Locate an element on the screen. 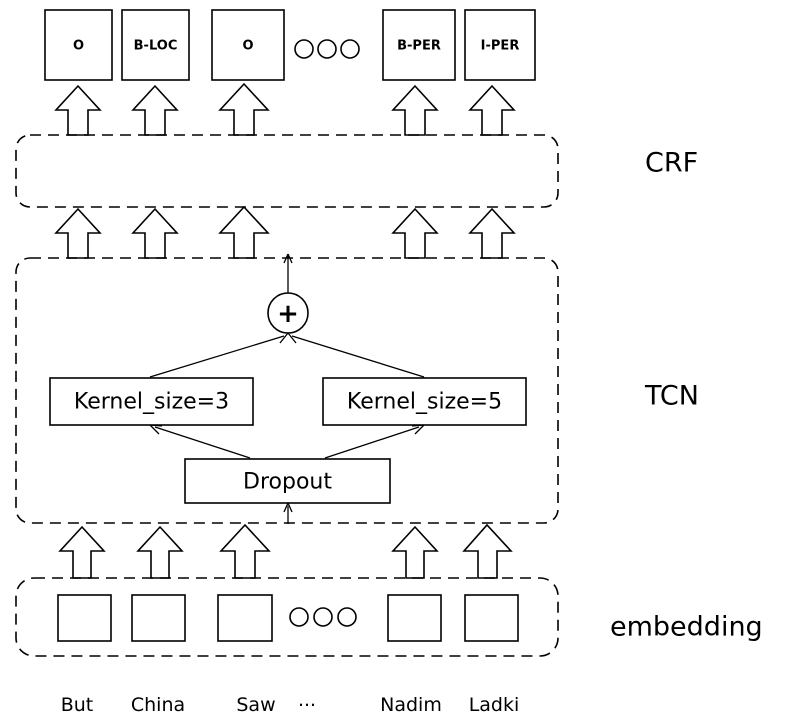  crf-layer-label: CRF is located at coordinates (671, 163).